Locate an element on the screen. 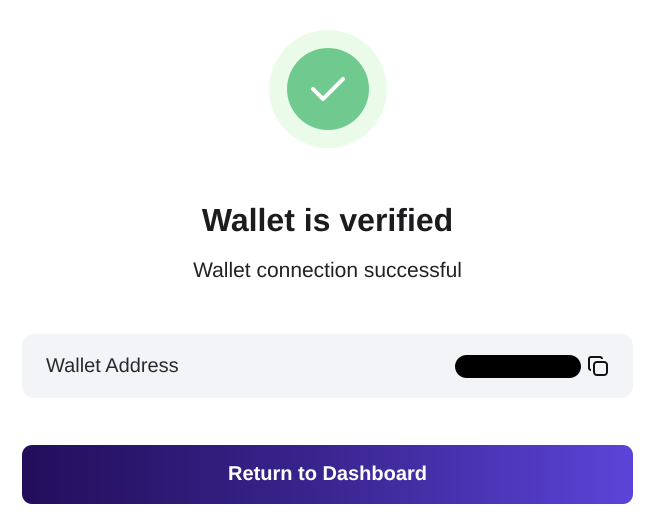  check-icon is located at coordinates (328, 89).